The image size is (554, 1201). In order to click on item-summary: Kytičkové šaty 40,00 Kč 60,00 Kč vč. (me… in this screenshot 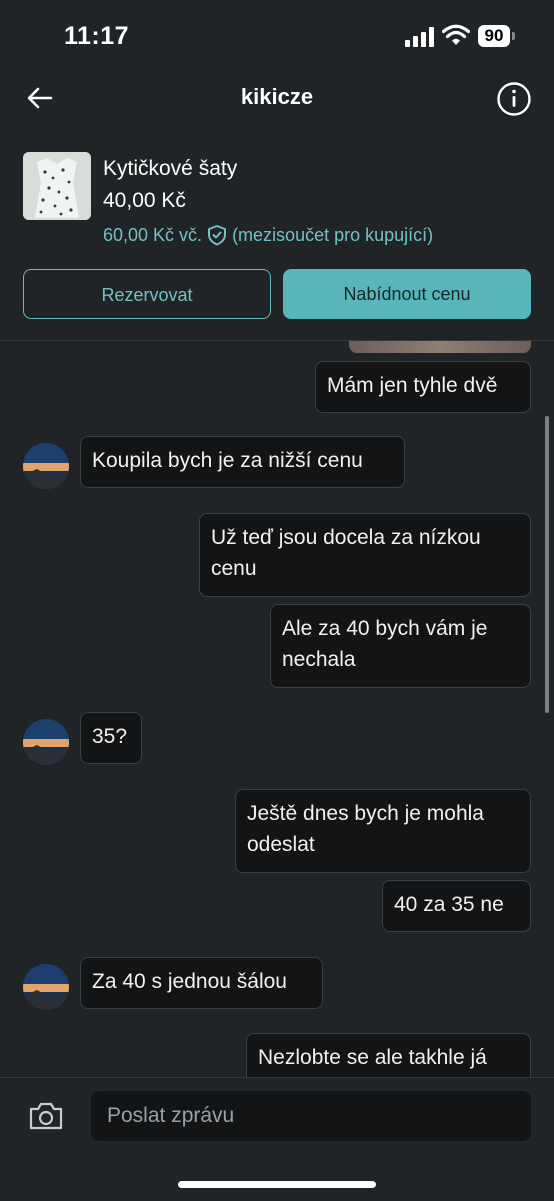, I will do `click(277, 200)`.